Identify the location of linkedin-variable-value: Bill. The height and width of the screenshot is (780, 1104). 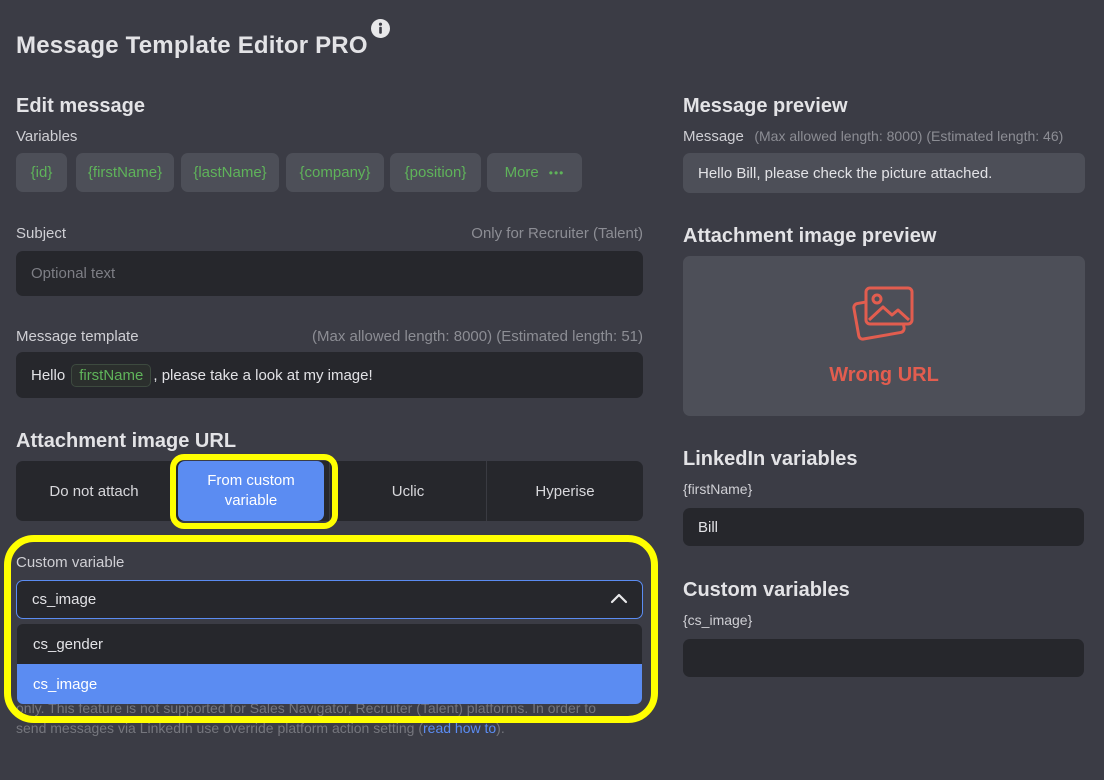
(883, 527).